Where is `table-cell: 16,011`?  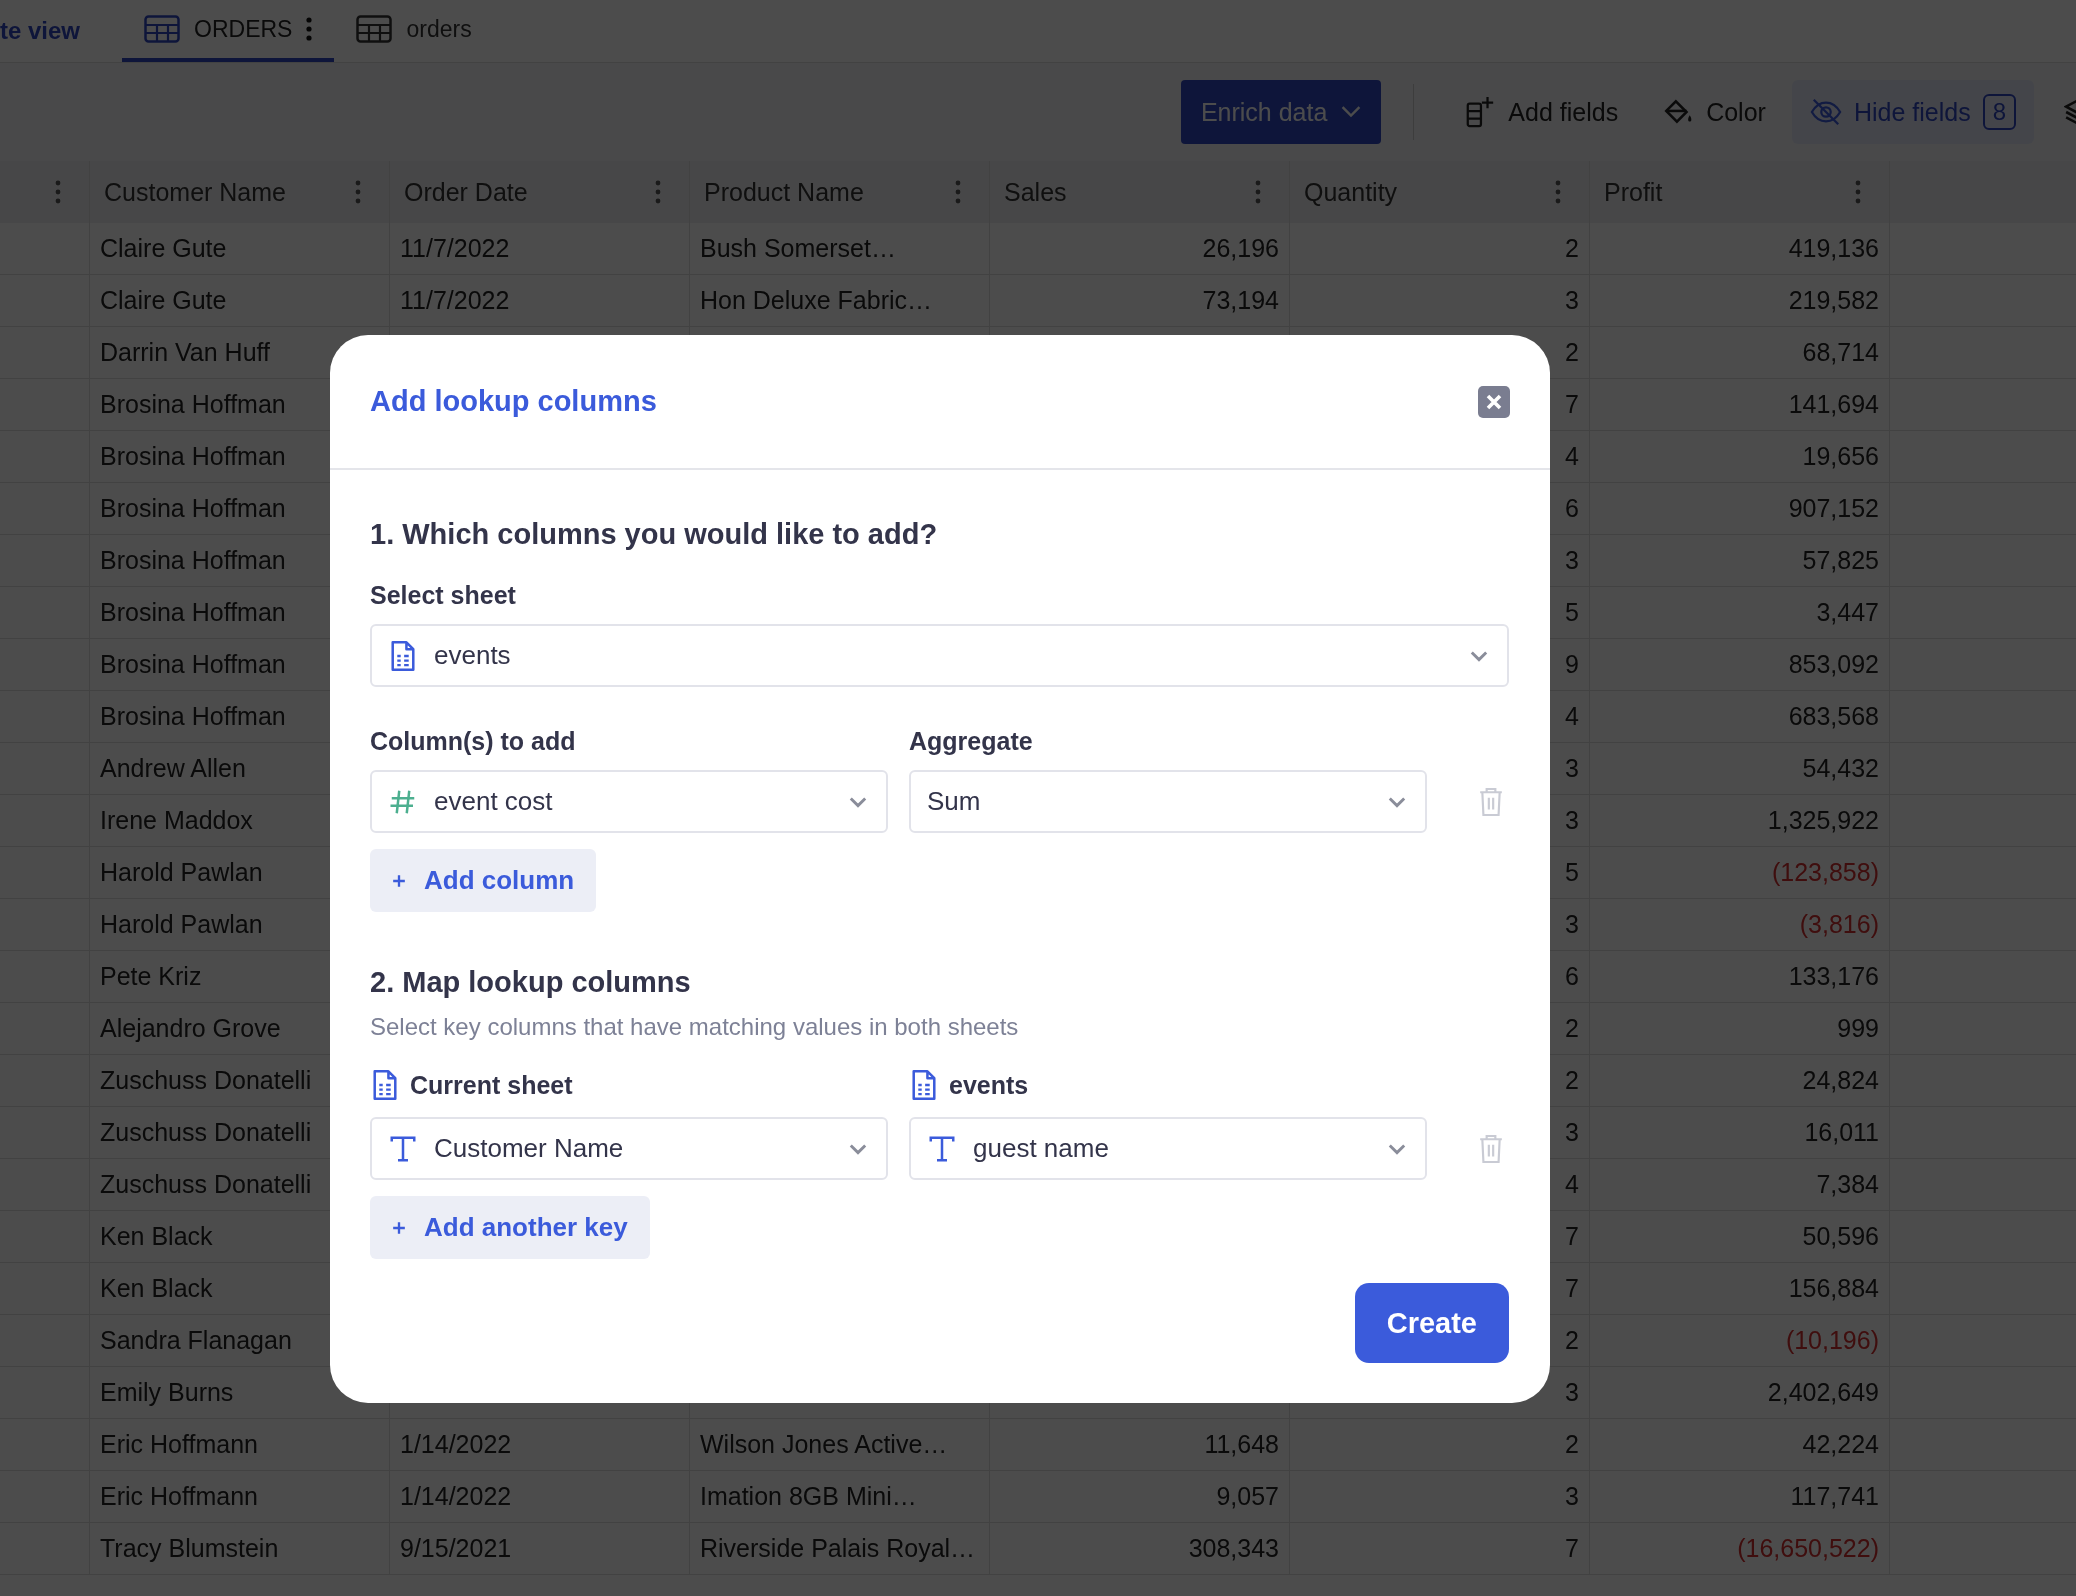
table-cell: 16,011 is located at coordinates (1841, 1132).